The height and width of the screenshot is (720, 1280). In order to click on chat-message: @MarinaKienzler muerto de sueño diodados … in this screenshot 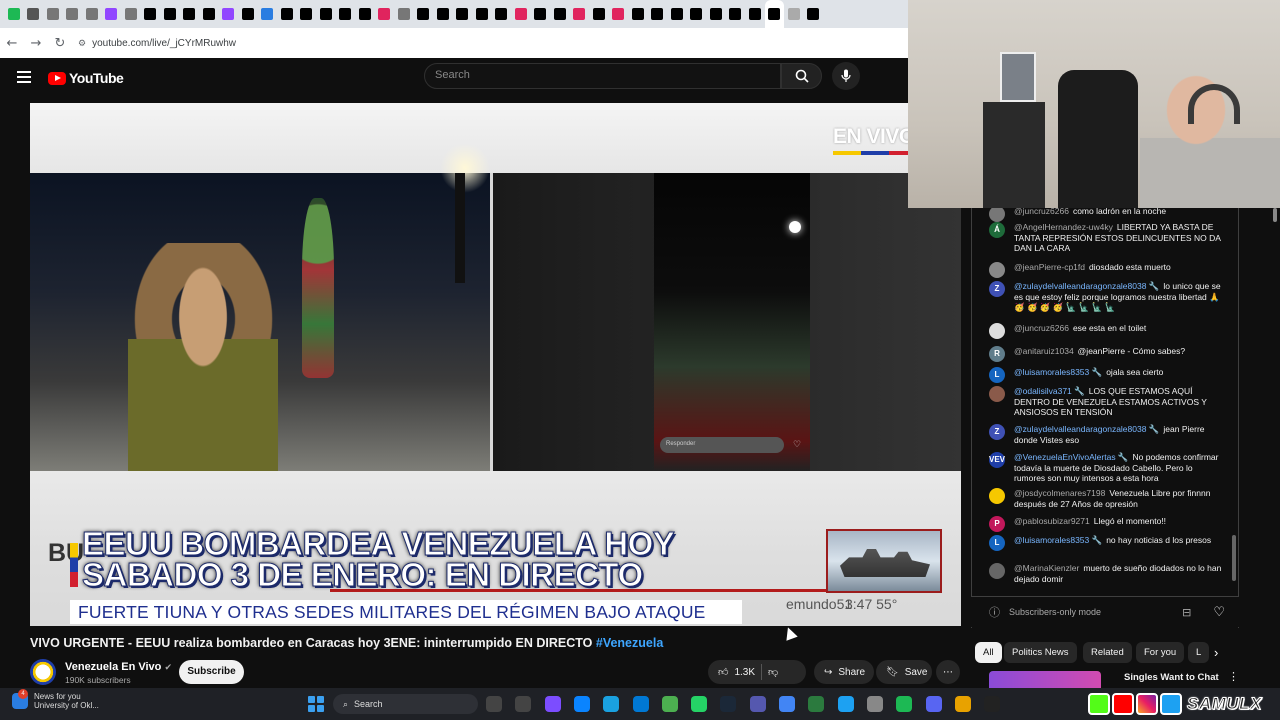, I will do `click(1099, 573)`.